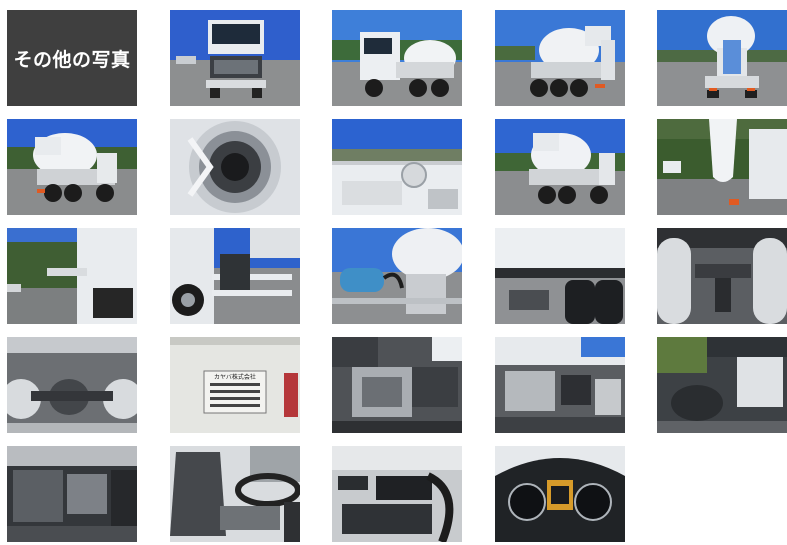 The height and width of the screenshot is (545, 787). What do you see at coordinates (72, 494) in the screenshot?
I see `thumbnail-engine-detail-view` at bounding box center [72, 494].